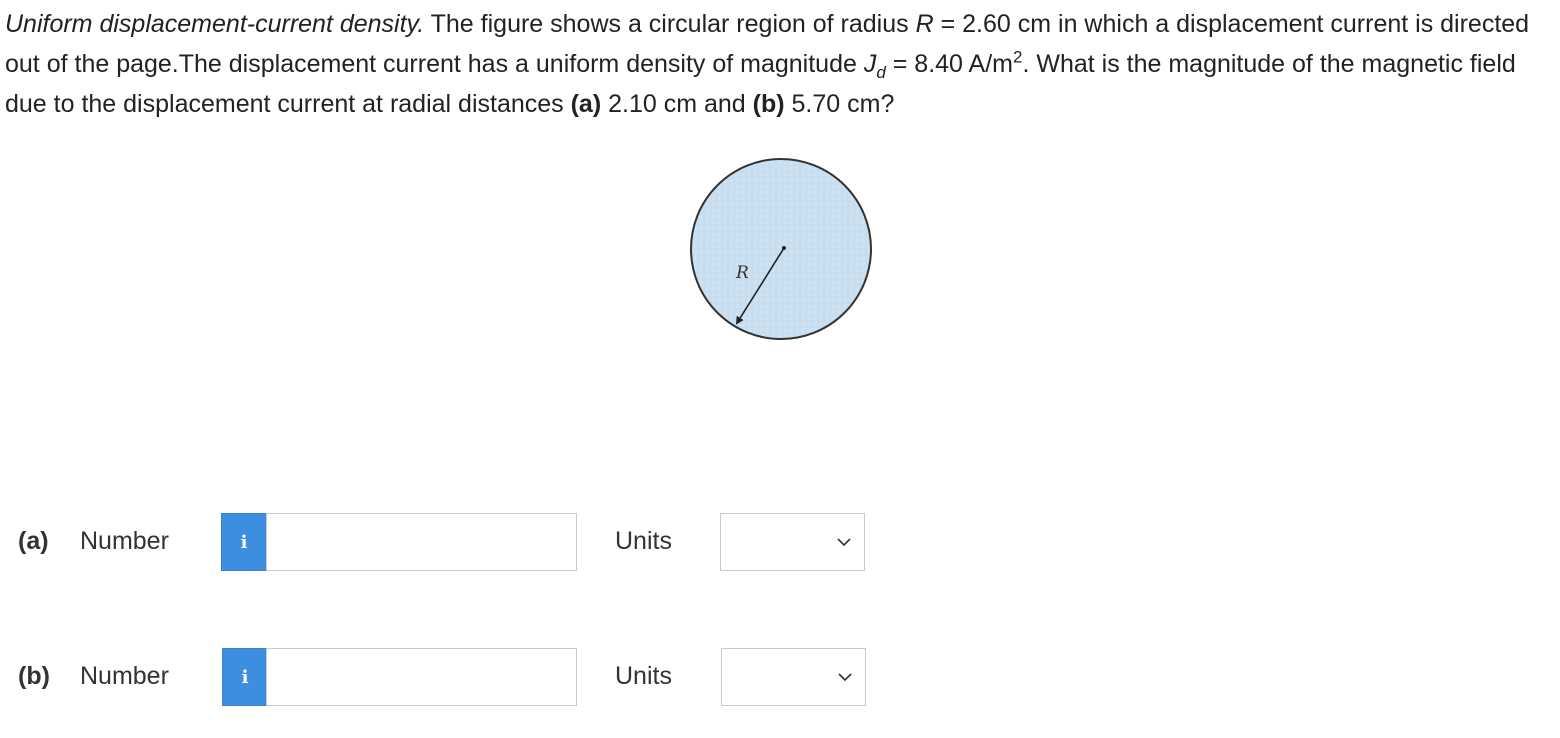 This screenshot has height=738, width=1560. Describe the element at coordinates (643, 541) in the screenshot. I see `units-label-a: Units` at that location.